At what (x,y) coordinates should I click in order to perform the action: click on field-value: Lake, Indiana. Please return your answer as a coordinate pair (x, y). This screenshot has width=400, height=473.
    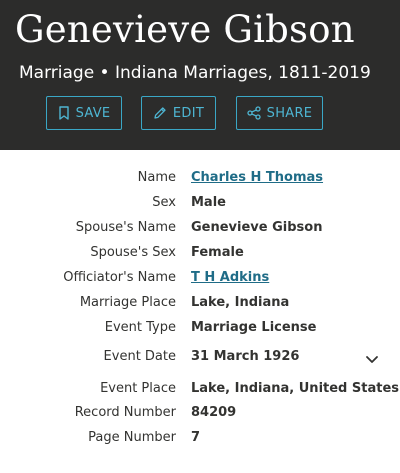
    Looking at the image, I should click on (240, 302).